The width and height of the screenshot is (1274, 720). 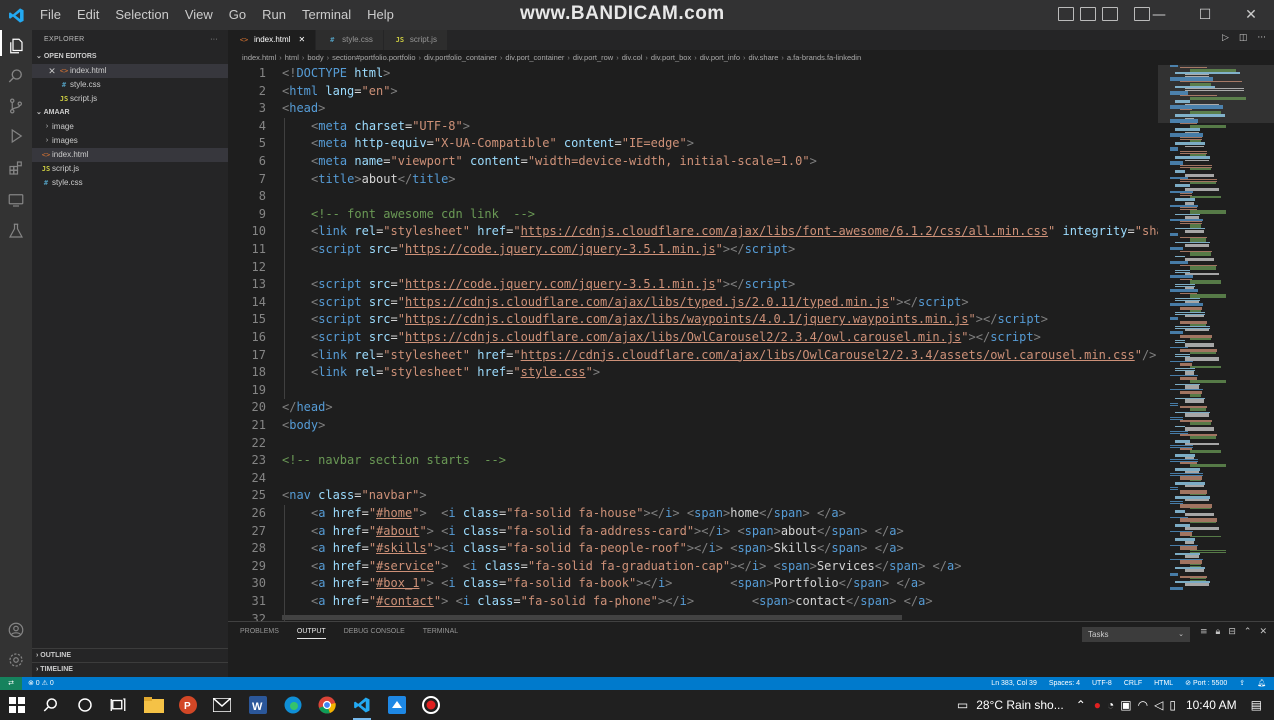 I want to click on feedback-icon: ⇪, so click(x=1242, y=683).